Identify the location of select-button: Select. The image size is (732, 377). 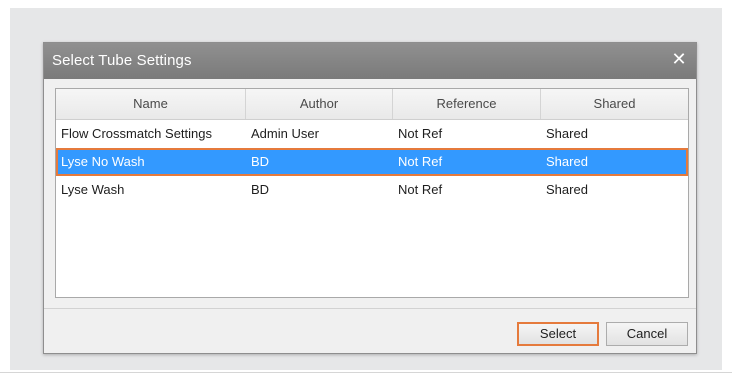
(558, 334).